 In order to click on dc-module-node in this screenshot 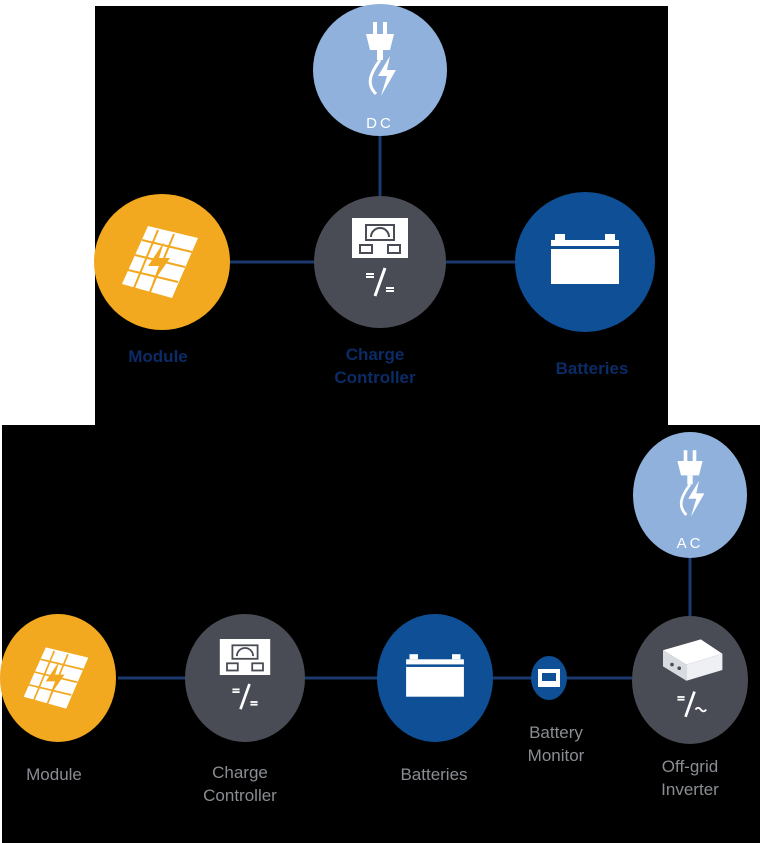, I will do `click(162, 262)`.